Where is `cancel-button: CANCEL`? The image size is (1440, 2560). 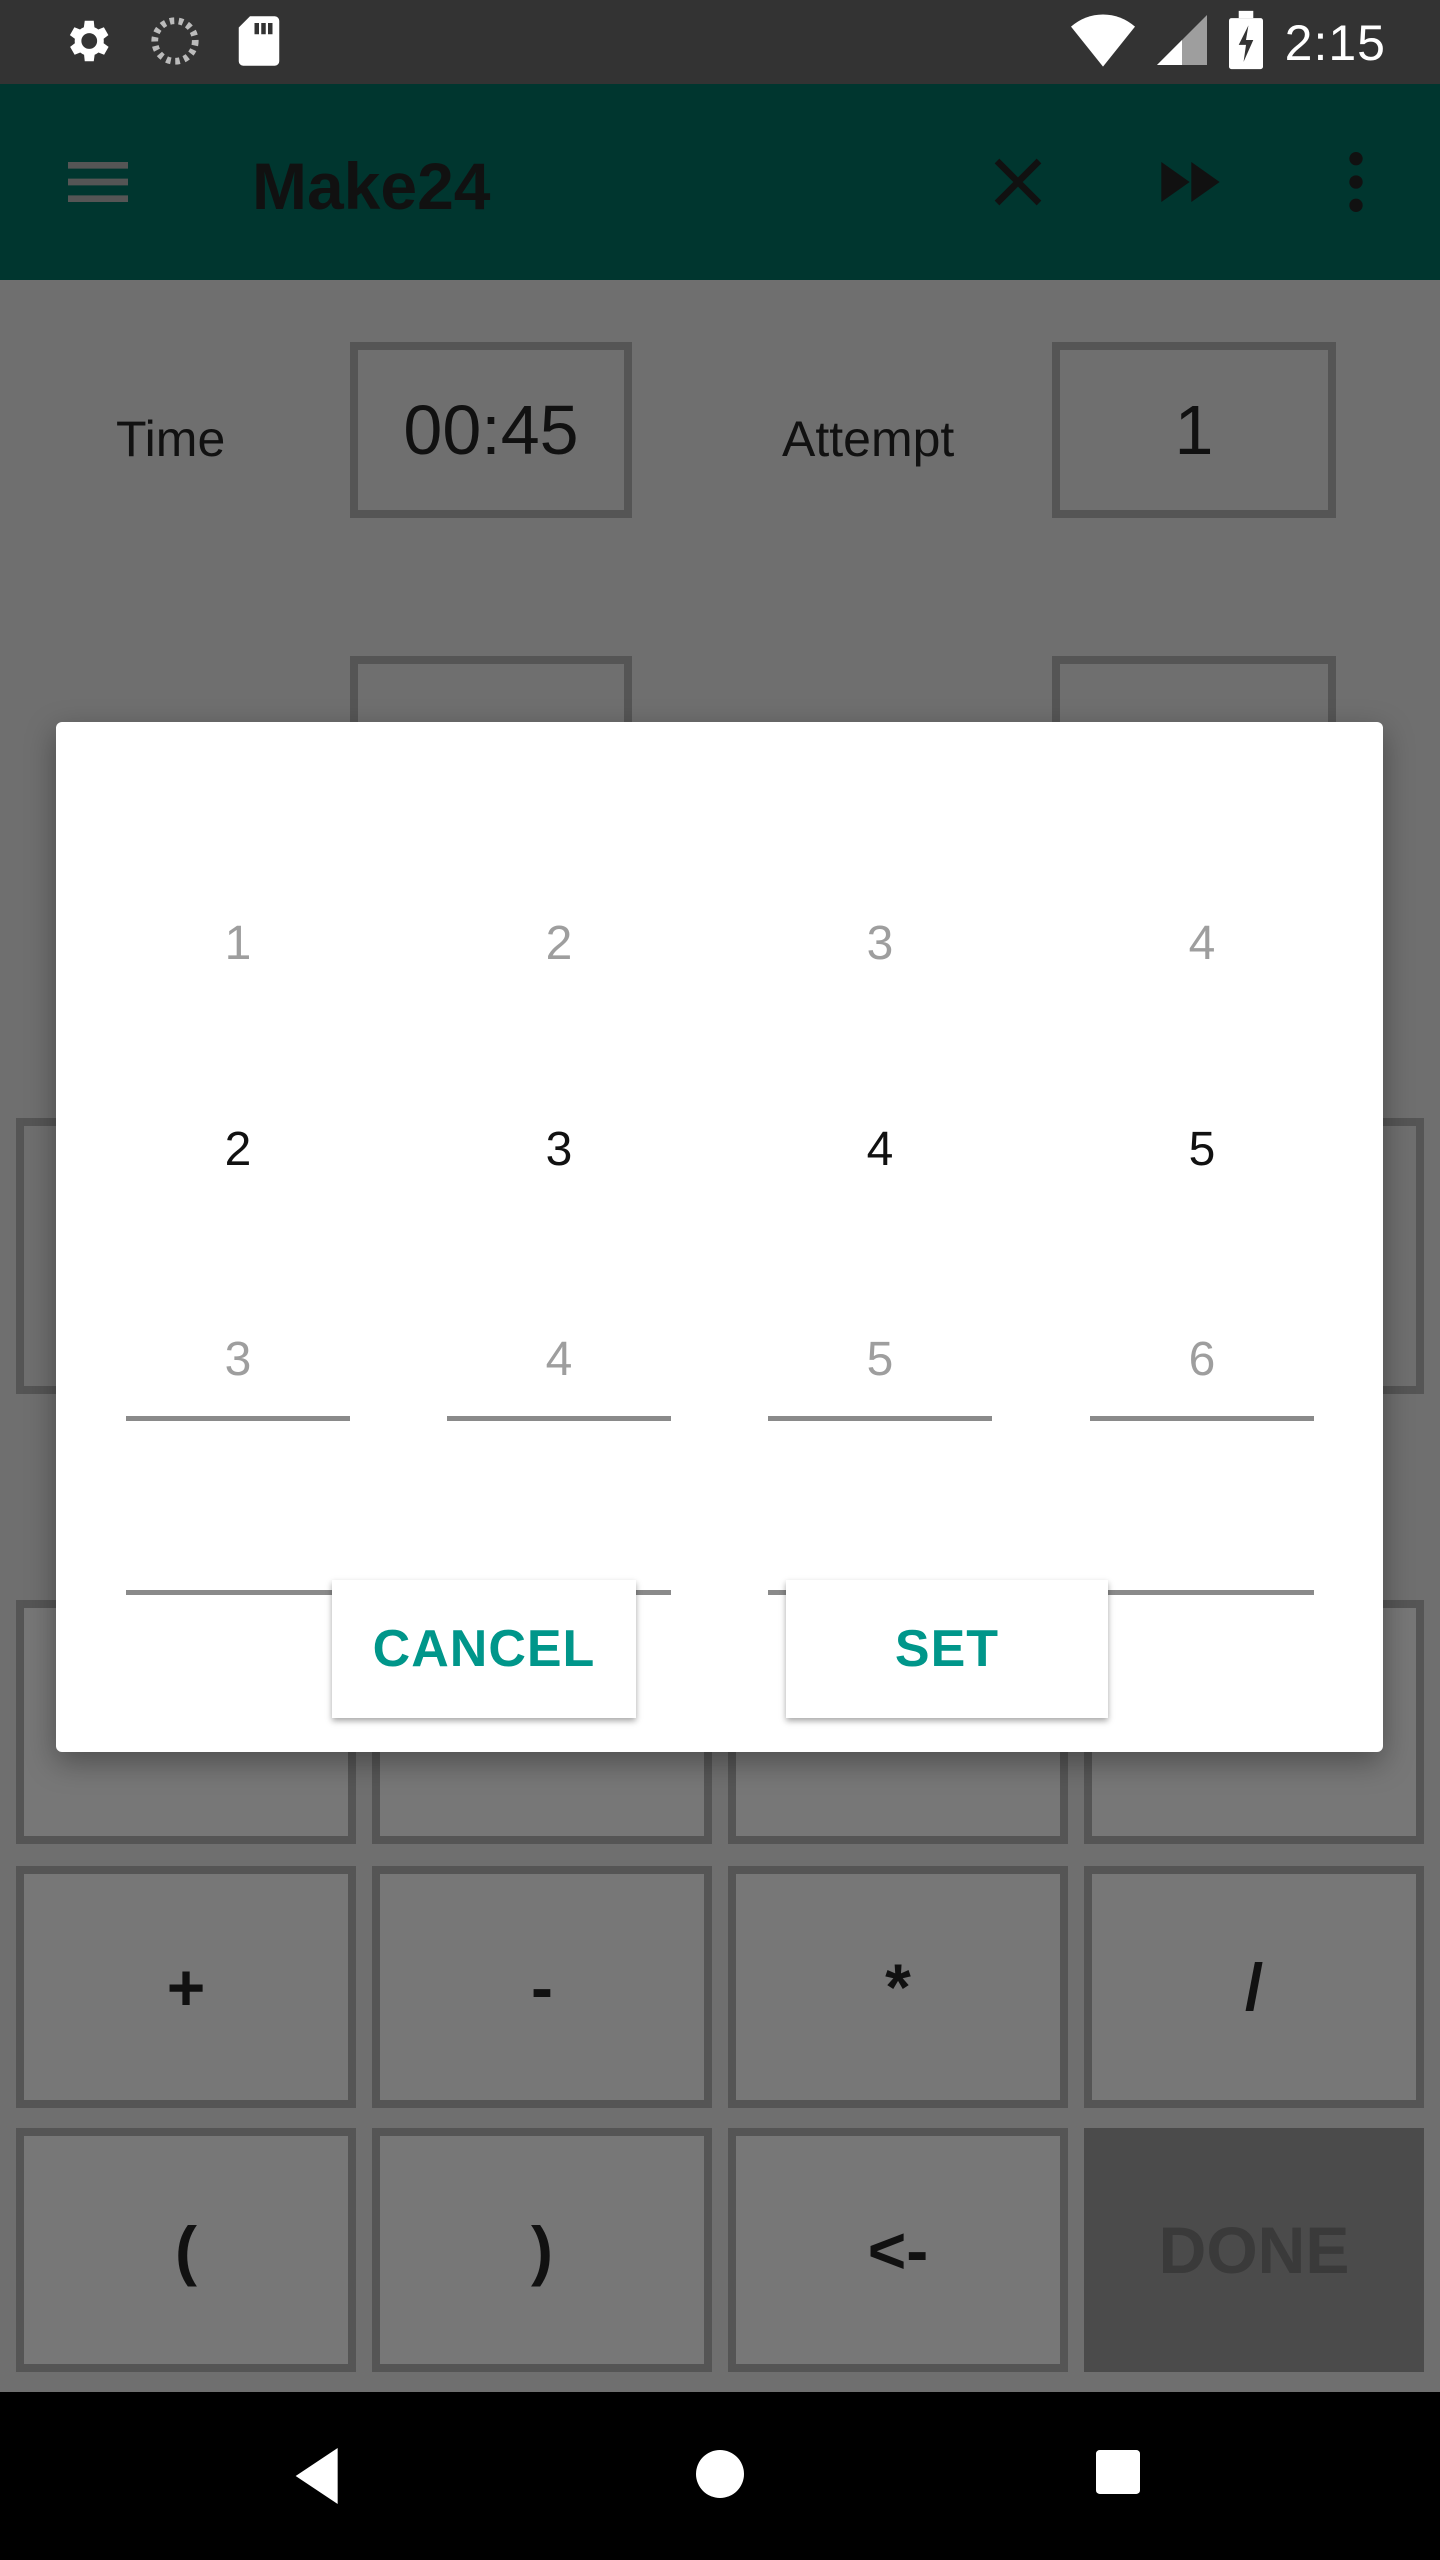 cancel-button: CANCEL is located at coordinates (484, 1649).